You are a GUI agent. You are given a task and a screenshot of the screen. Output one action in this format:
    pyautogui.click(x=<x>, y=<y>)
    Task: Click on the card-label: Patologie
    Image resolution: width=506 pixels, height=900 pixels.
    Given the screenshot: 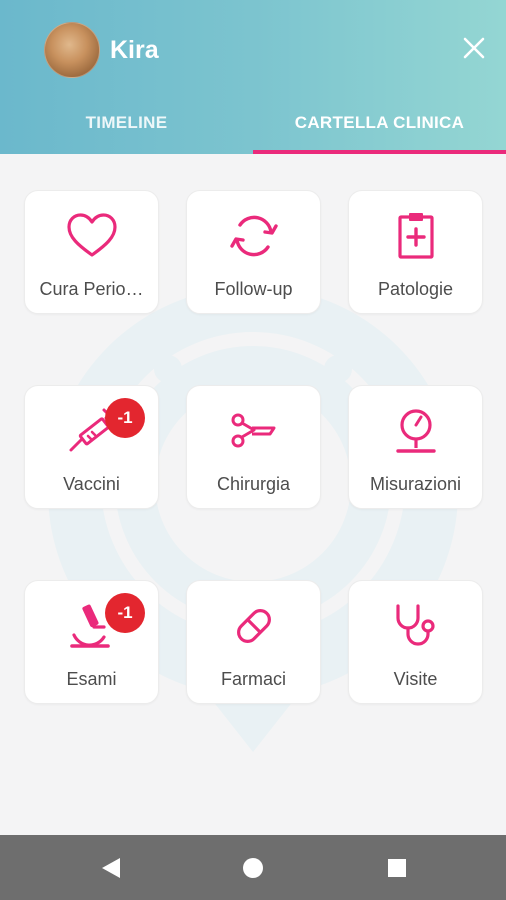 What is the action you would take?
    pyautogui.click(x=415, y=289)
    